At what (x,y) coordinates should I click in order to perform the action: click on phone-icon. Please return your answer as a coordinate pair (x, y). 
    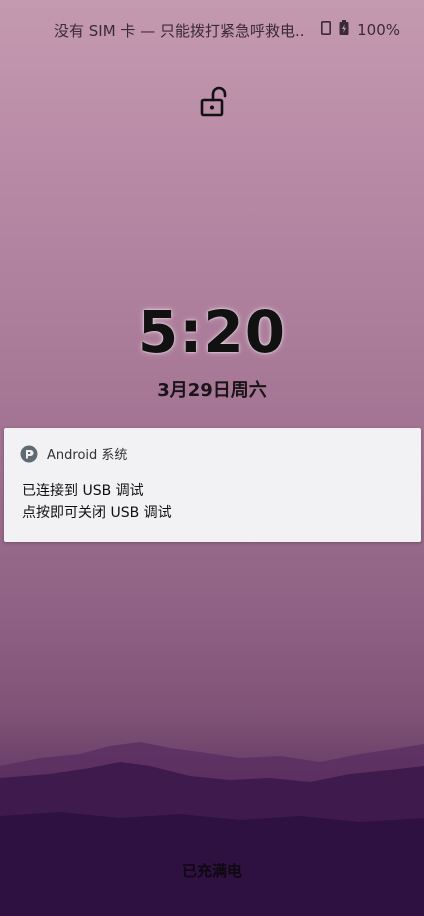
    Looking at the image, I should click on (326, 29).